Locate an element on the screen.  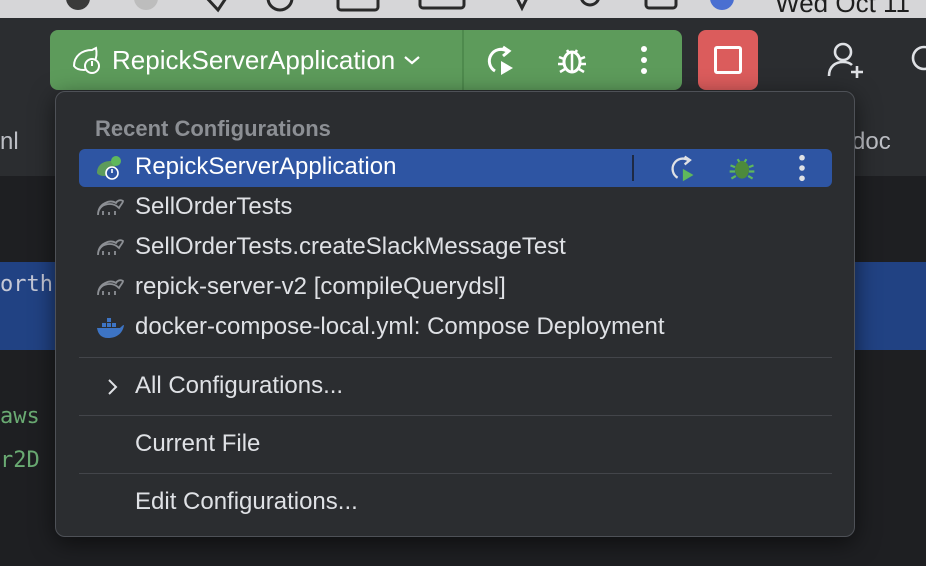
more-actions-button is located at coordinates (644, 60).